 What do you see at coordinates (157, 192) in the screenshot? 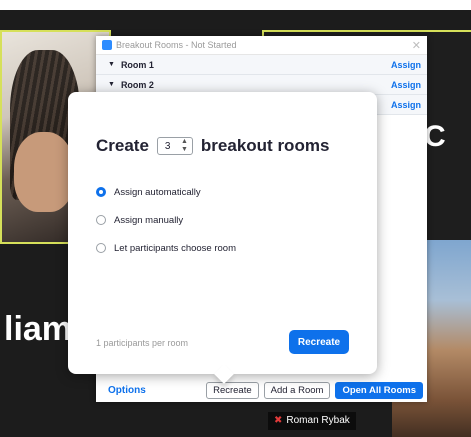
I see `option-label: Assign automatically` at bounding box center [157, 192].